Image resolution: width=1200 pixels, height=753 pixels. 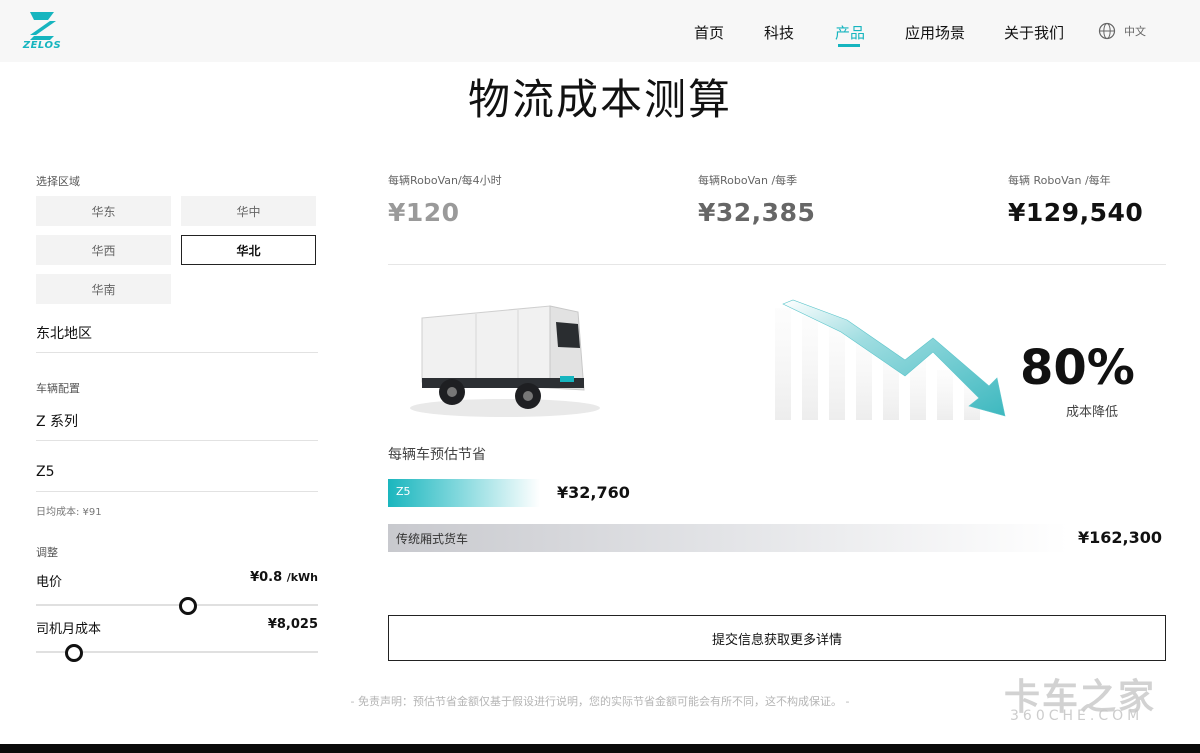 I want to click on truck-bar-label: 传统厢式货车, so click(x=432, y=539).